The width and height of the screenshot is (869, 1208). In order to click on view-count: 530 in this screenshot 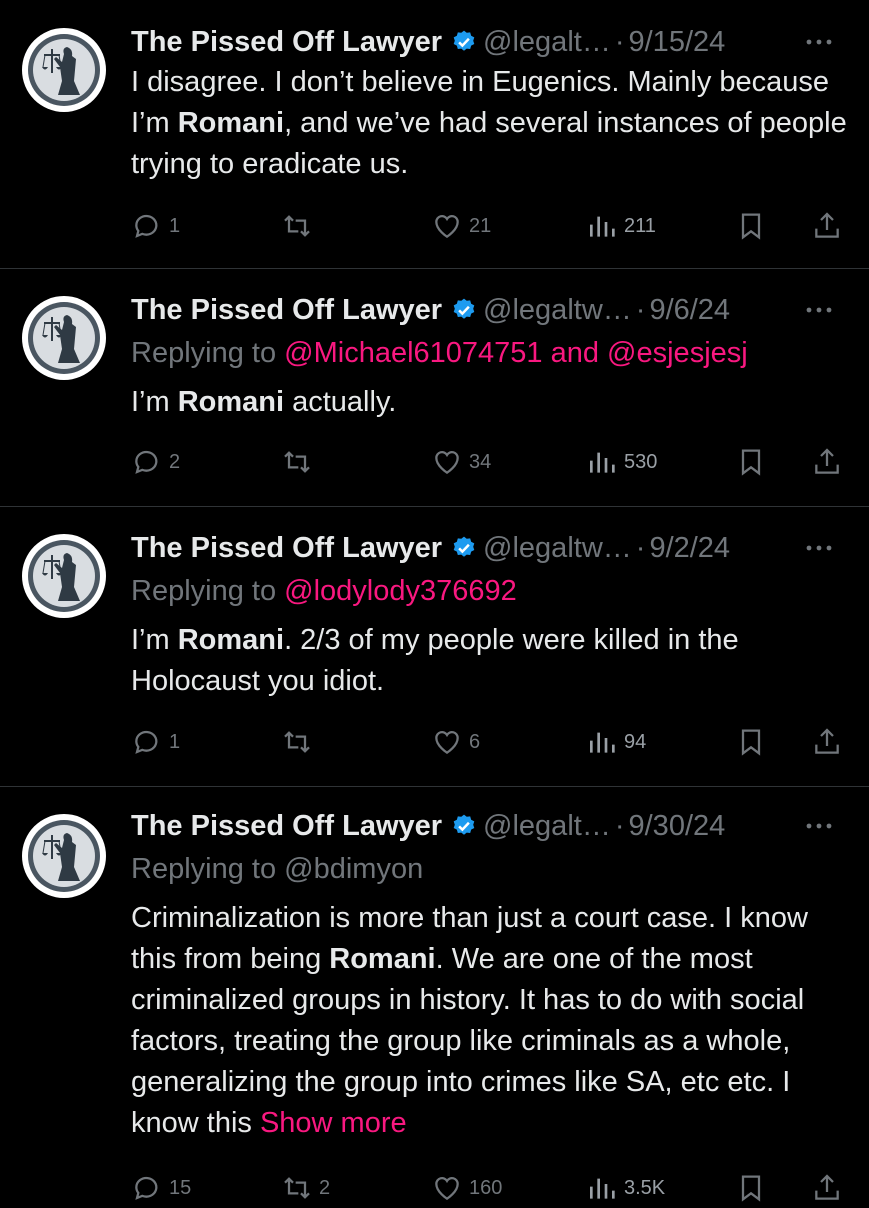, I will do `click(641, 461)`.